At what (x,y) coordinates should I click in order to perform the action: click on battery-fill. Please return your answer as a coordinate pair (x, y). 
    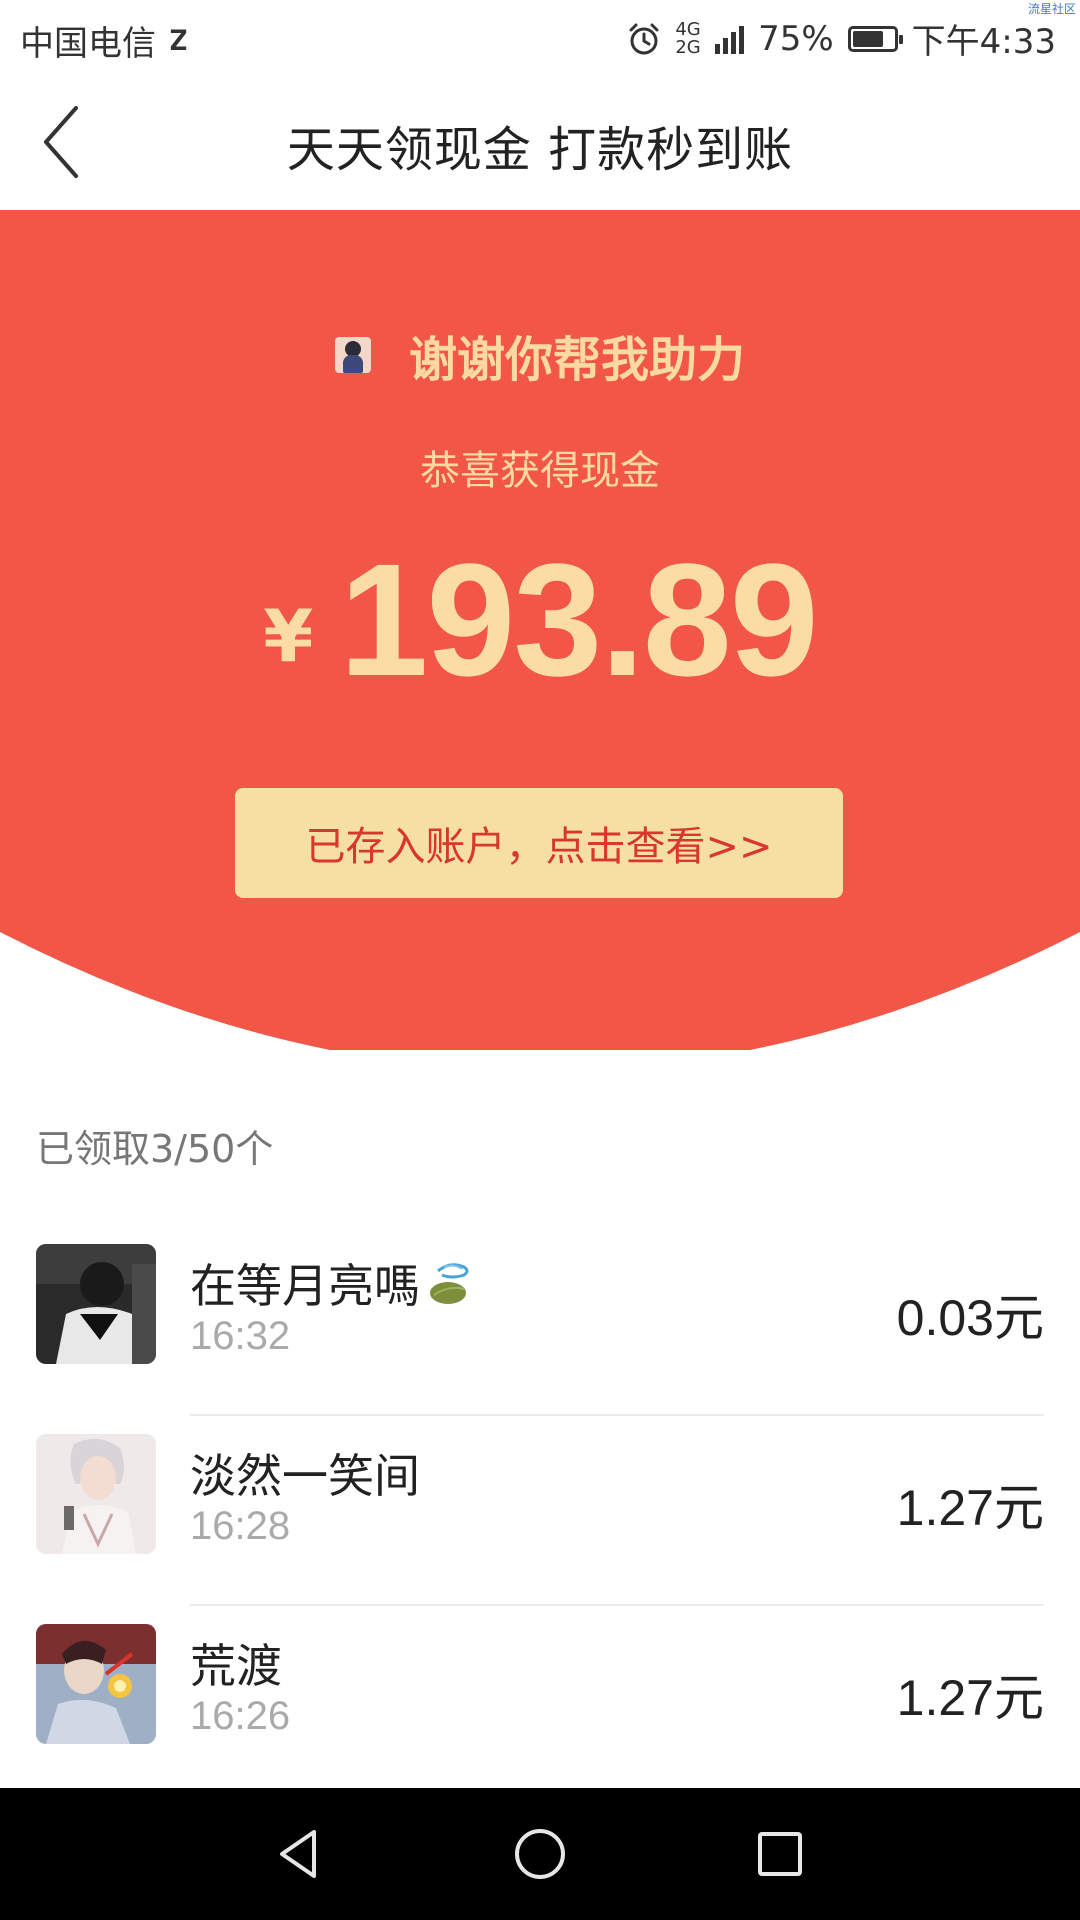
    Looking at the image, I should click on (867, 38).